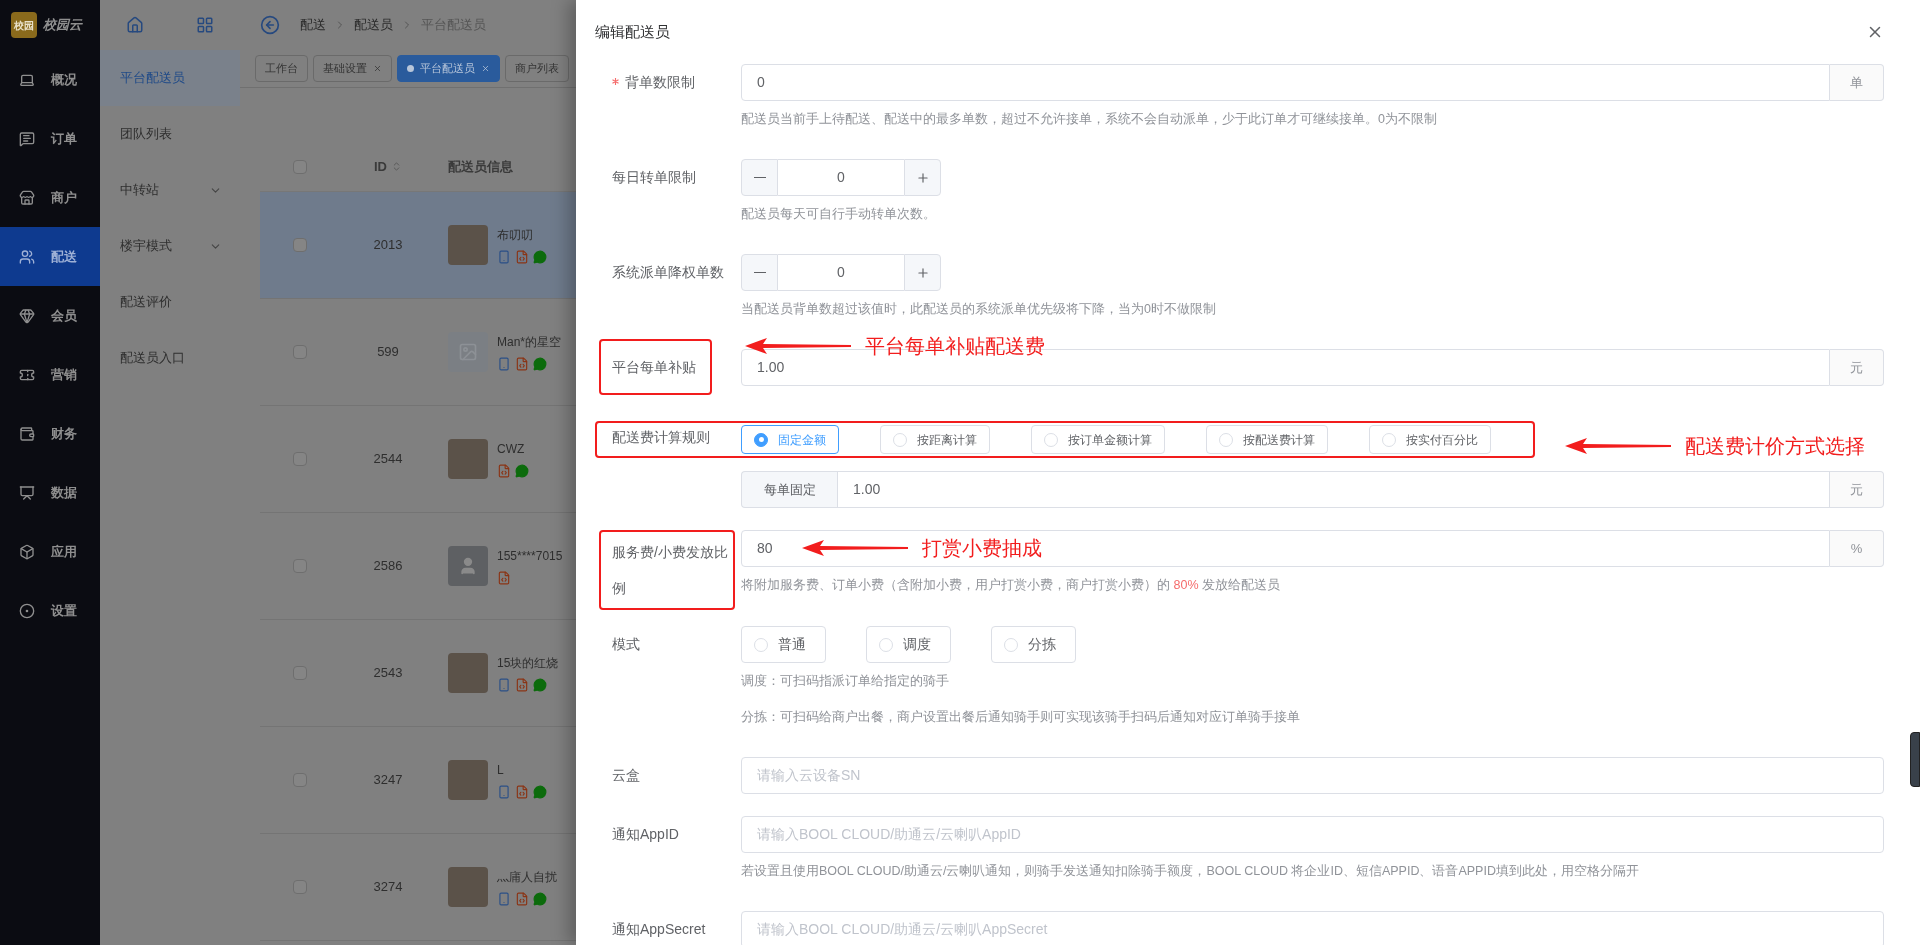 This screenshot has width=1920, height=945. I want to click on apps-icon, so click(205, 25).